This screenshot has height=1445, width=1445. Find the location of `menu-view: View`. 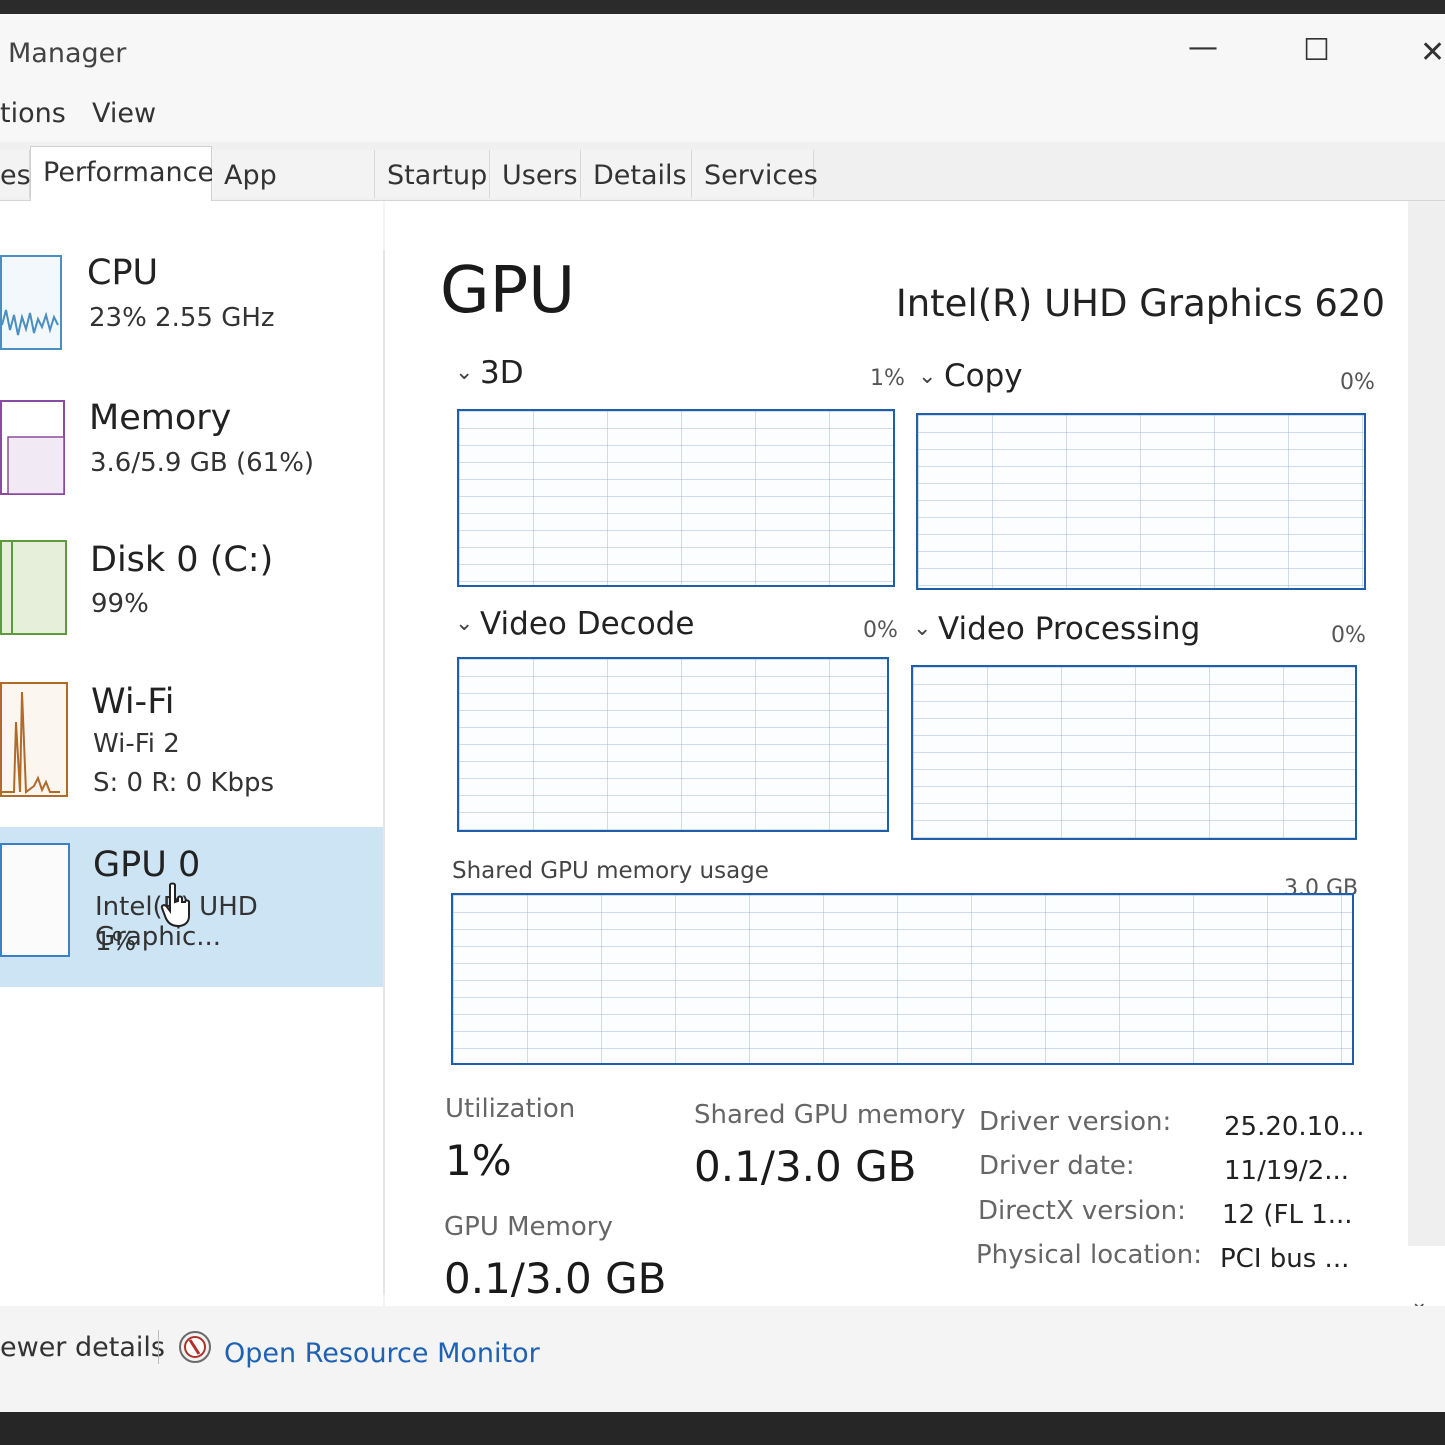

menu-view: View is located at coordinates (124, 113).